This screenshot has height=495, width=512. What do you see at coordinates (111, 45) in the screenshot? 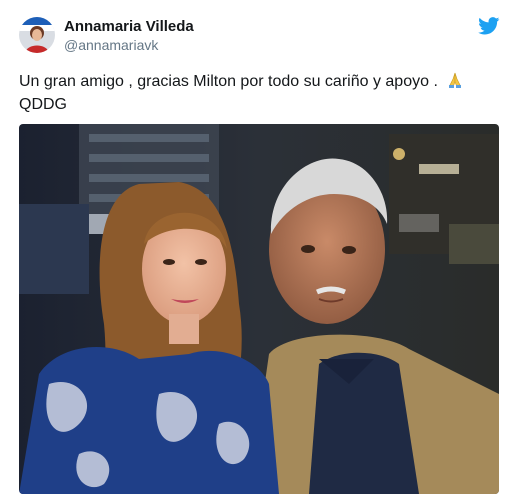
I see `author-handle: @annamariavk` at bounding box center [111, 45].